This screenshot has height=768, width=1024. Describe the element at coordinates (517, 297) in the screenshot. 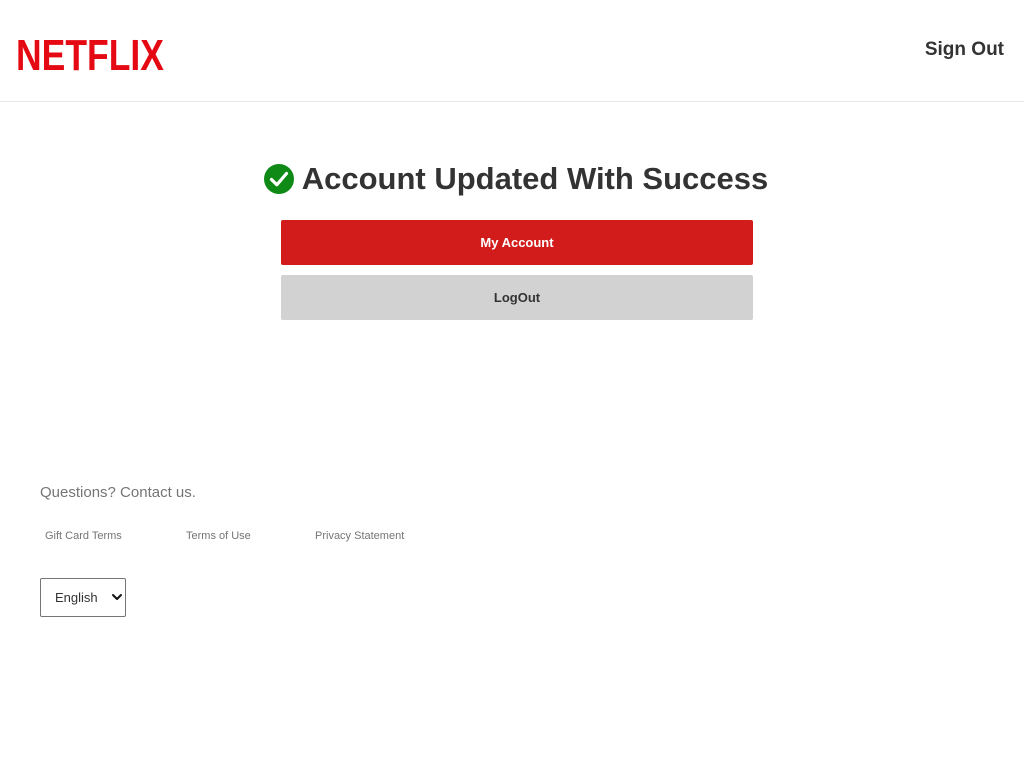

I see `logout-button: LogOut` at that location.